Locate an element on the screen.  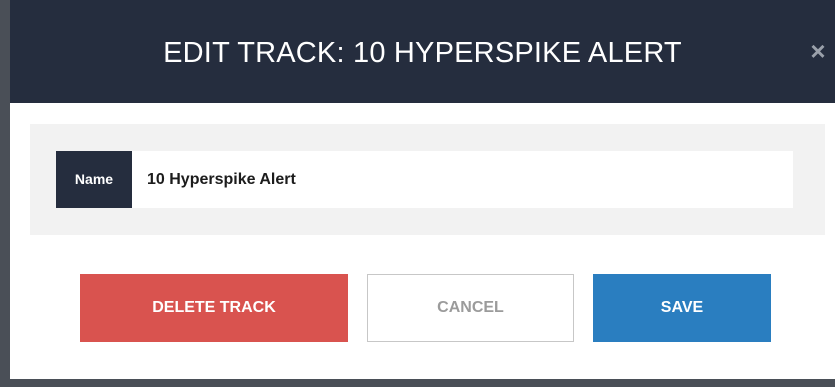
close-icon: × is located at coordinates (818, 51).